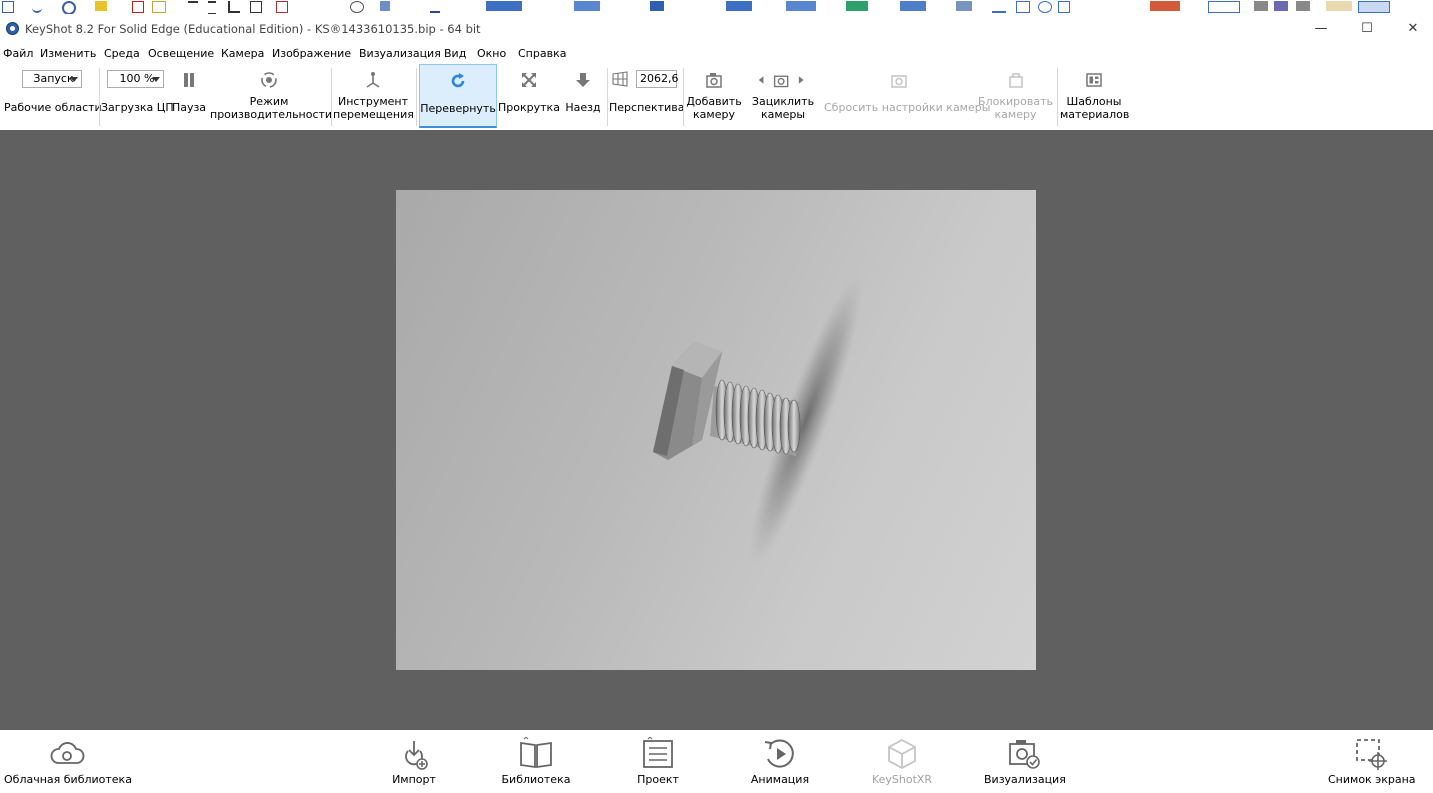 The width and height of the screenshot is (1433, 793). What do you see at coordinates (714, 108) in the screenshot?
I see `add-camera-label: Добавить камеру` at bounding box center [714, 108].